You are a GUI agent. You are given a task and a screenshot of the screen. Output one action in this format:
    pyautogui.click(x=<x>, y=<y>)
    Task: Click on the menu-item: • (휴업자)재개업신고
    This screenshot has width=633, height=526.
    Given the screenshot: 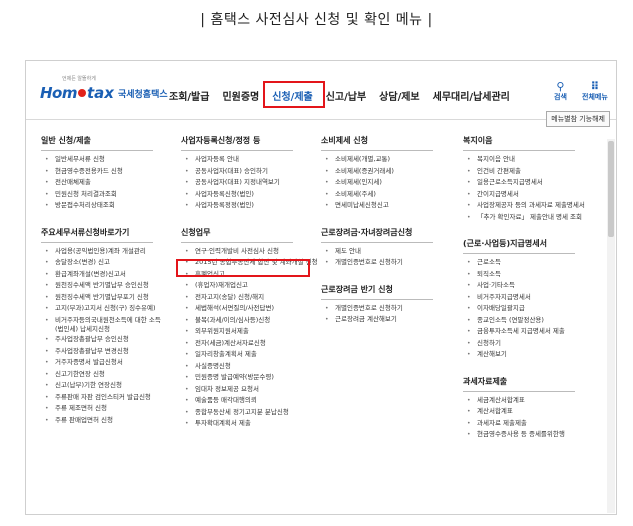 What is the action you would take?
    pyautogui.click(x=216, y=285)
    